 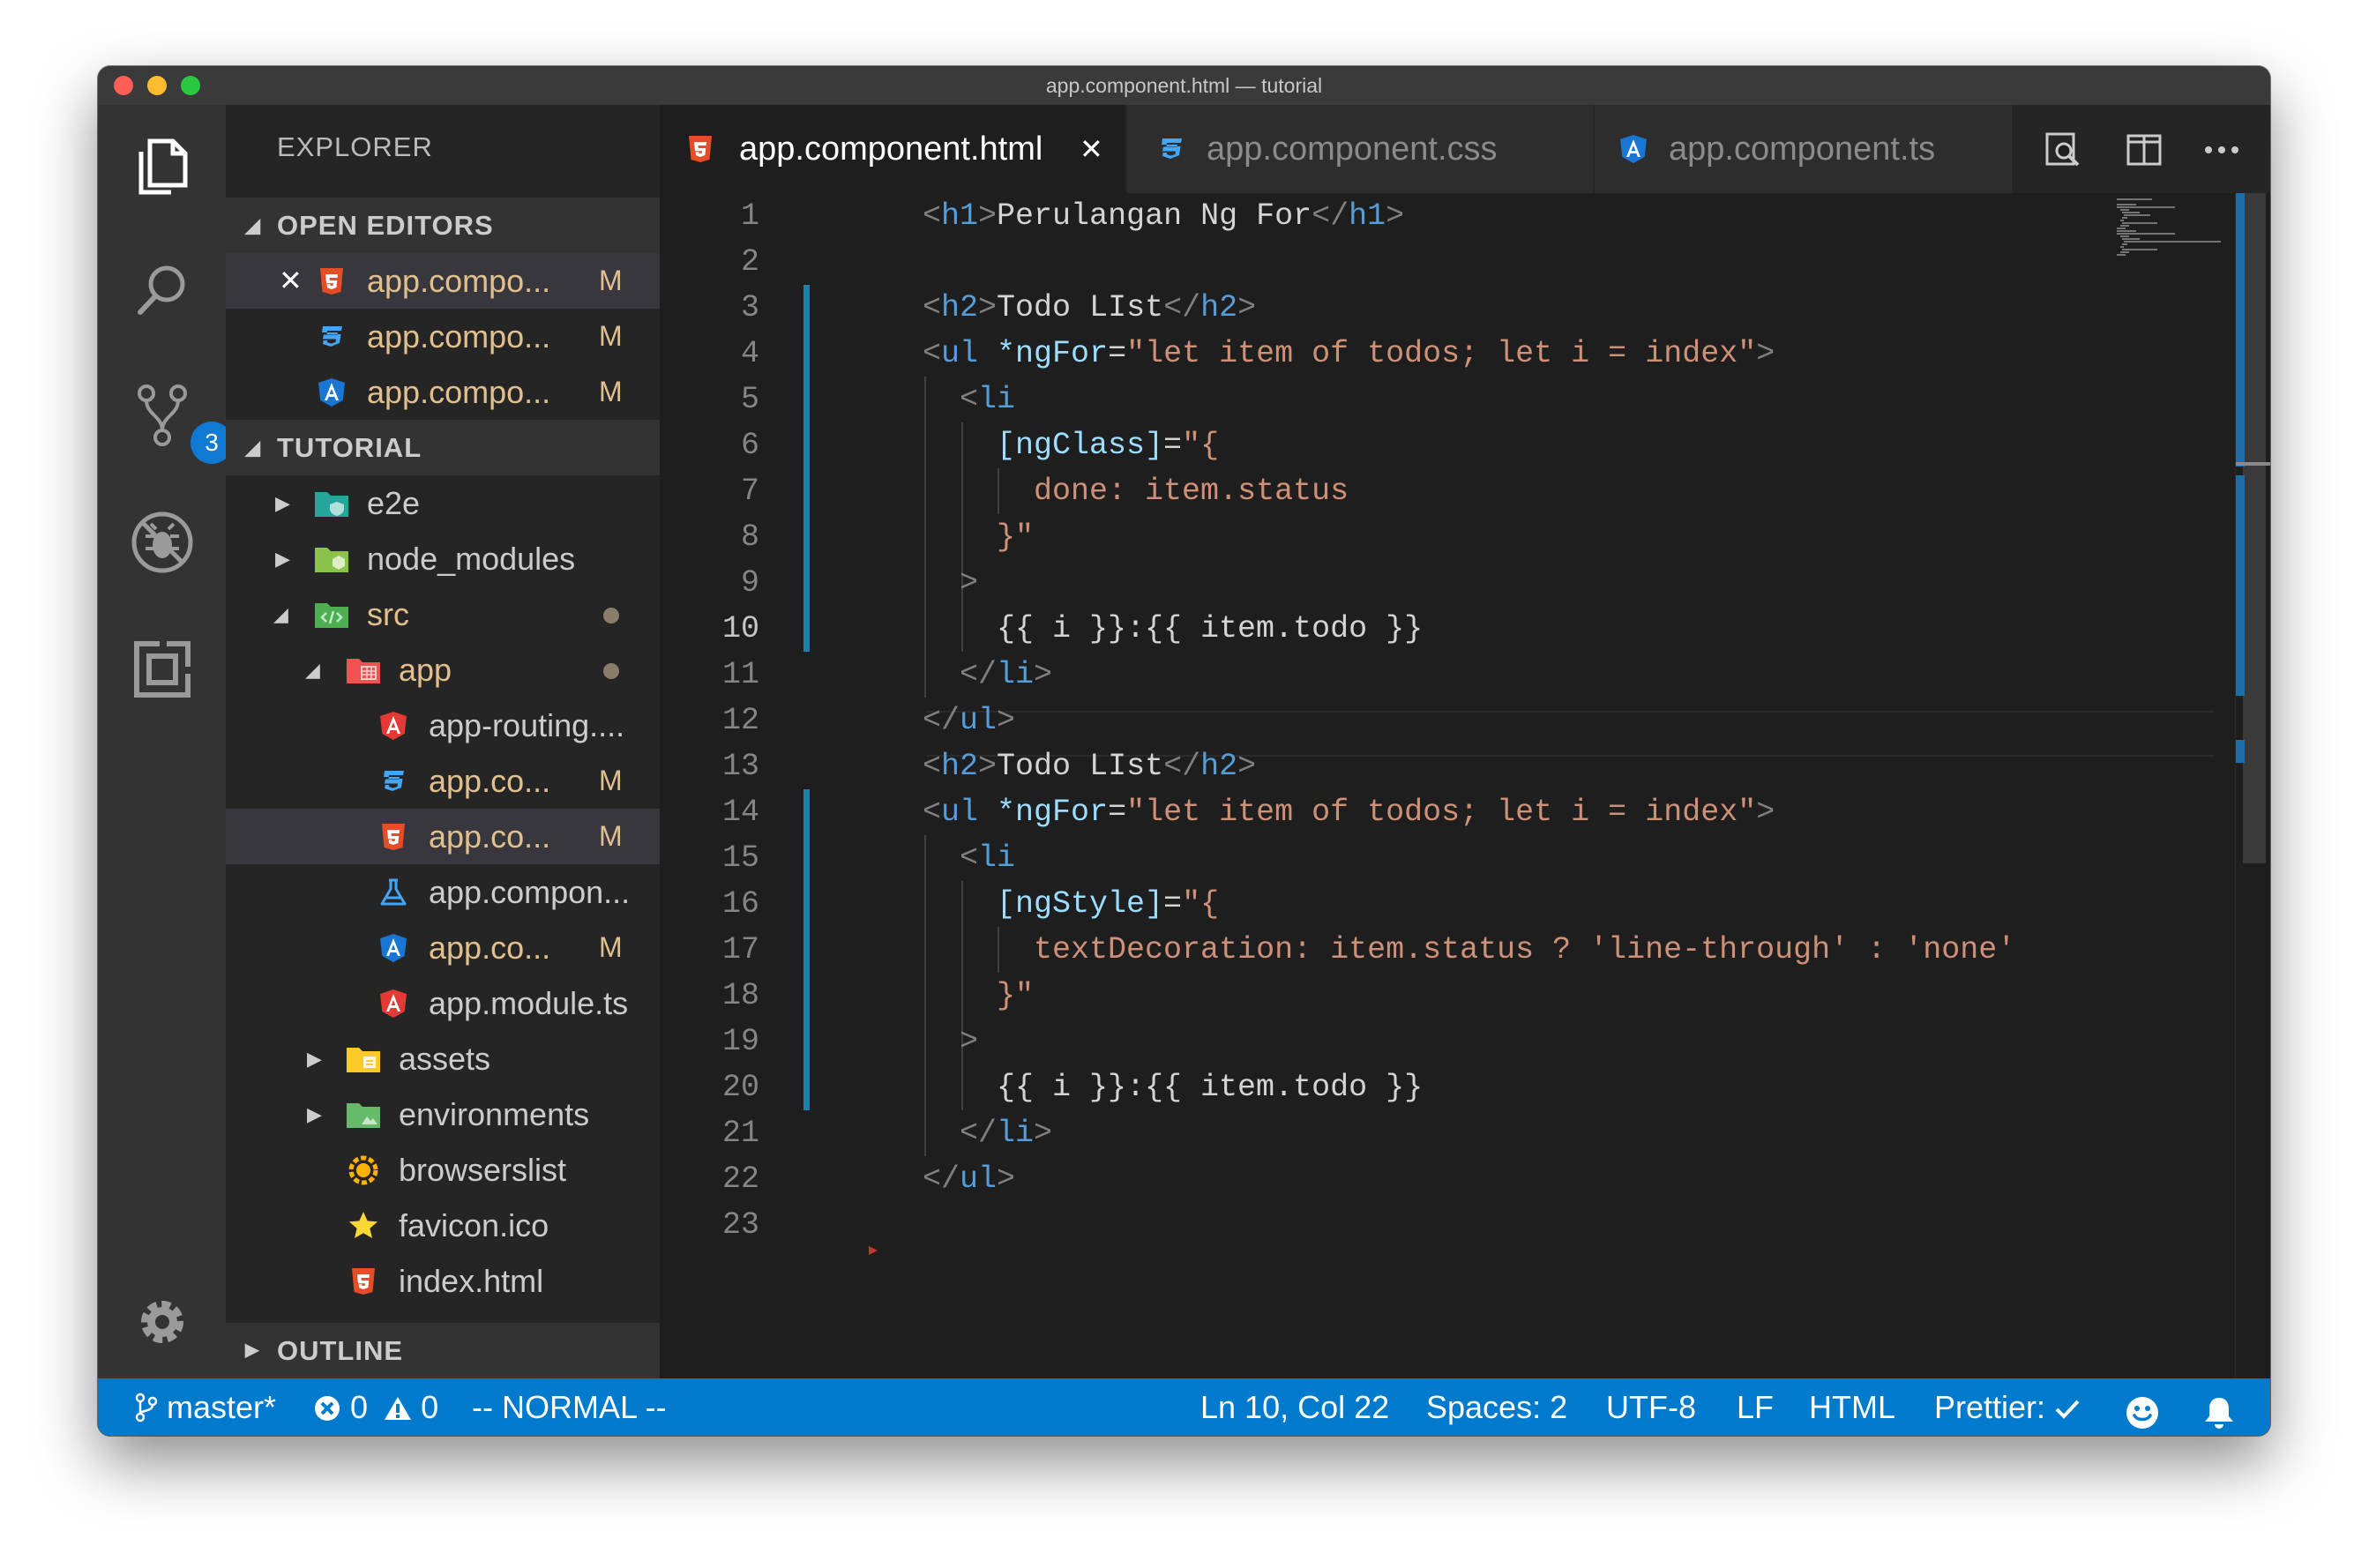 What do you see at coordinates (970, 583) in the screenshot?
I see `code-line: >` at bounding box center [970, 583].